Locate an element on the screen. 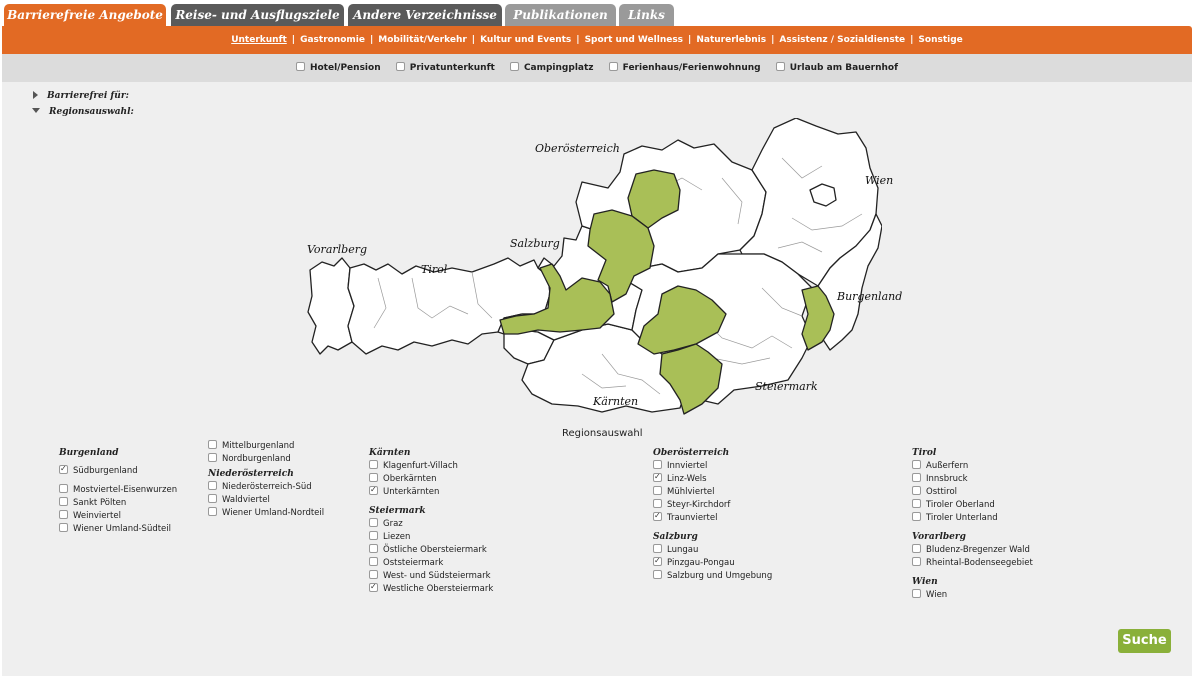 The height and width of the screenshot is (682, 1195). subnav-gastronomie: Gastronomie is located at coordinates (332, 40).